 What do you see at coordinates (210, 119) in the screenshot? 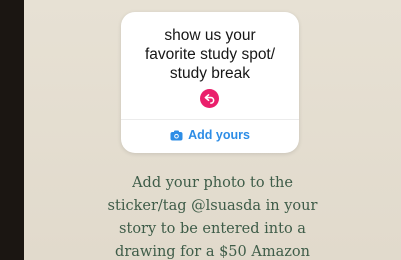
I see `sticker-divider` at bounding box center [210, 119].